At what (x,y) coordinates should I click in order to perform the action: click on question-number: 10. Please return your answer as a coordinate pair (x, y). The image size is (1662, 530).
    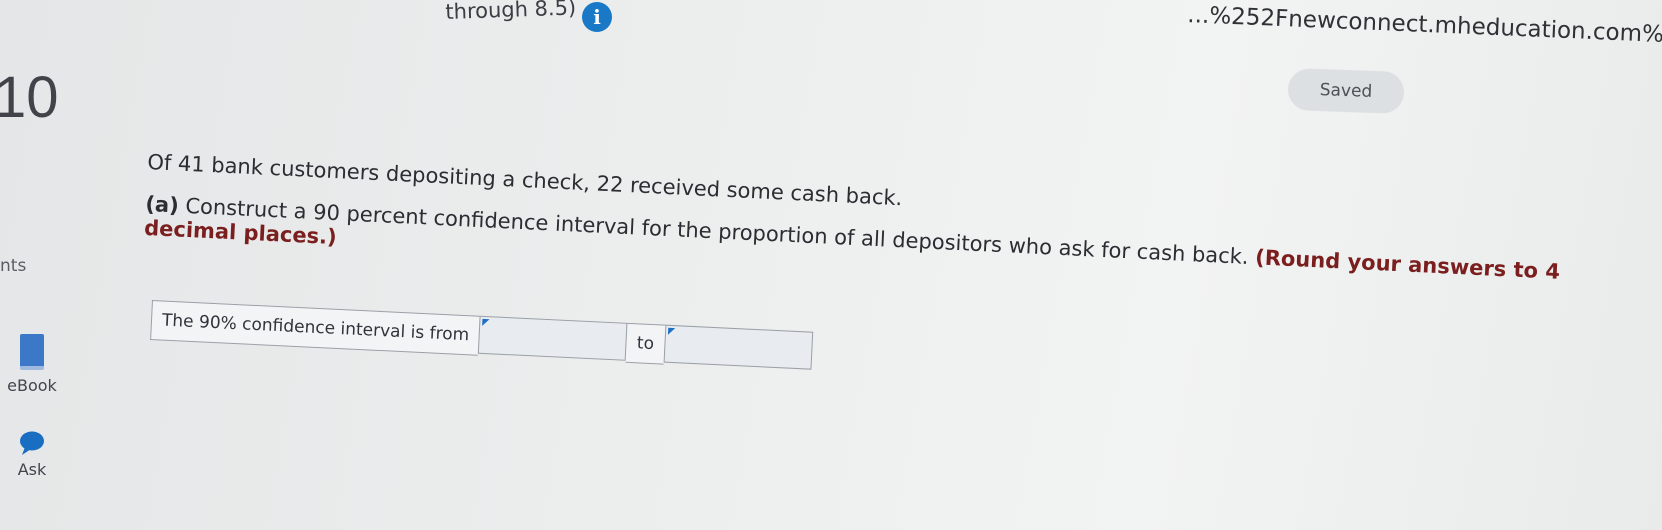
    Looking at the image, I should click on (29, 97).